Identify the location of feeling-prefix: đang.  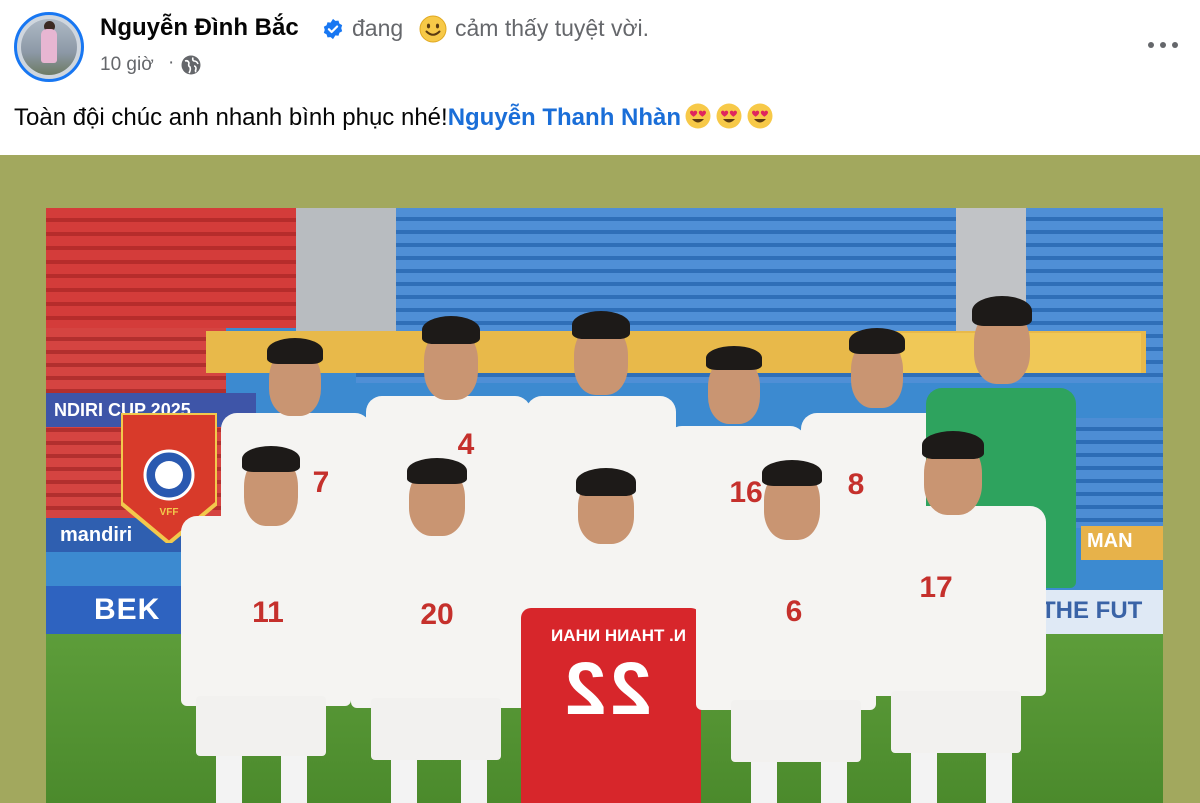
(378, 28).